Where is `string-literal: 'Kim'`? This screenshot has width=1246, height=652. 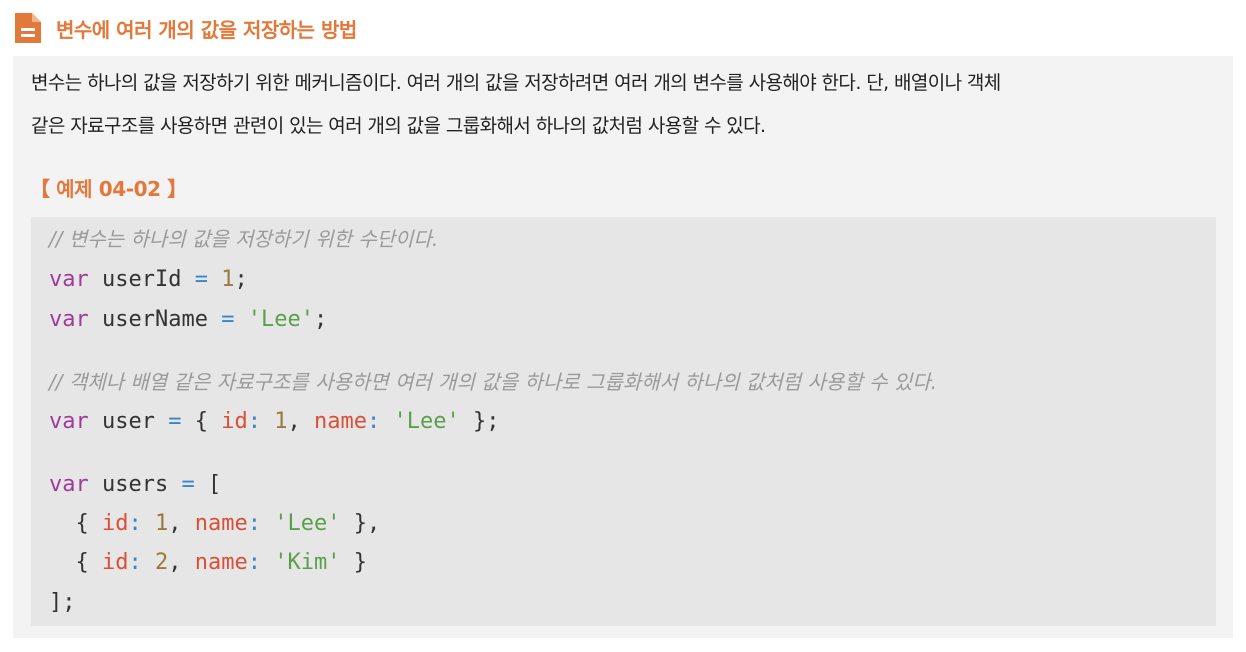 string-literal: 'Kim' is located at coordinates (307, 562).